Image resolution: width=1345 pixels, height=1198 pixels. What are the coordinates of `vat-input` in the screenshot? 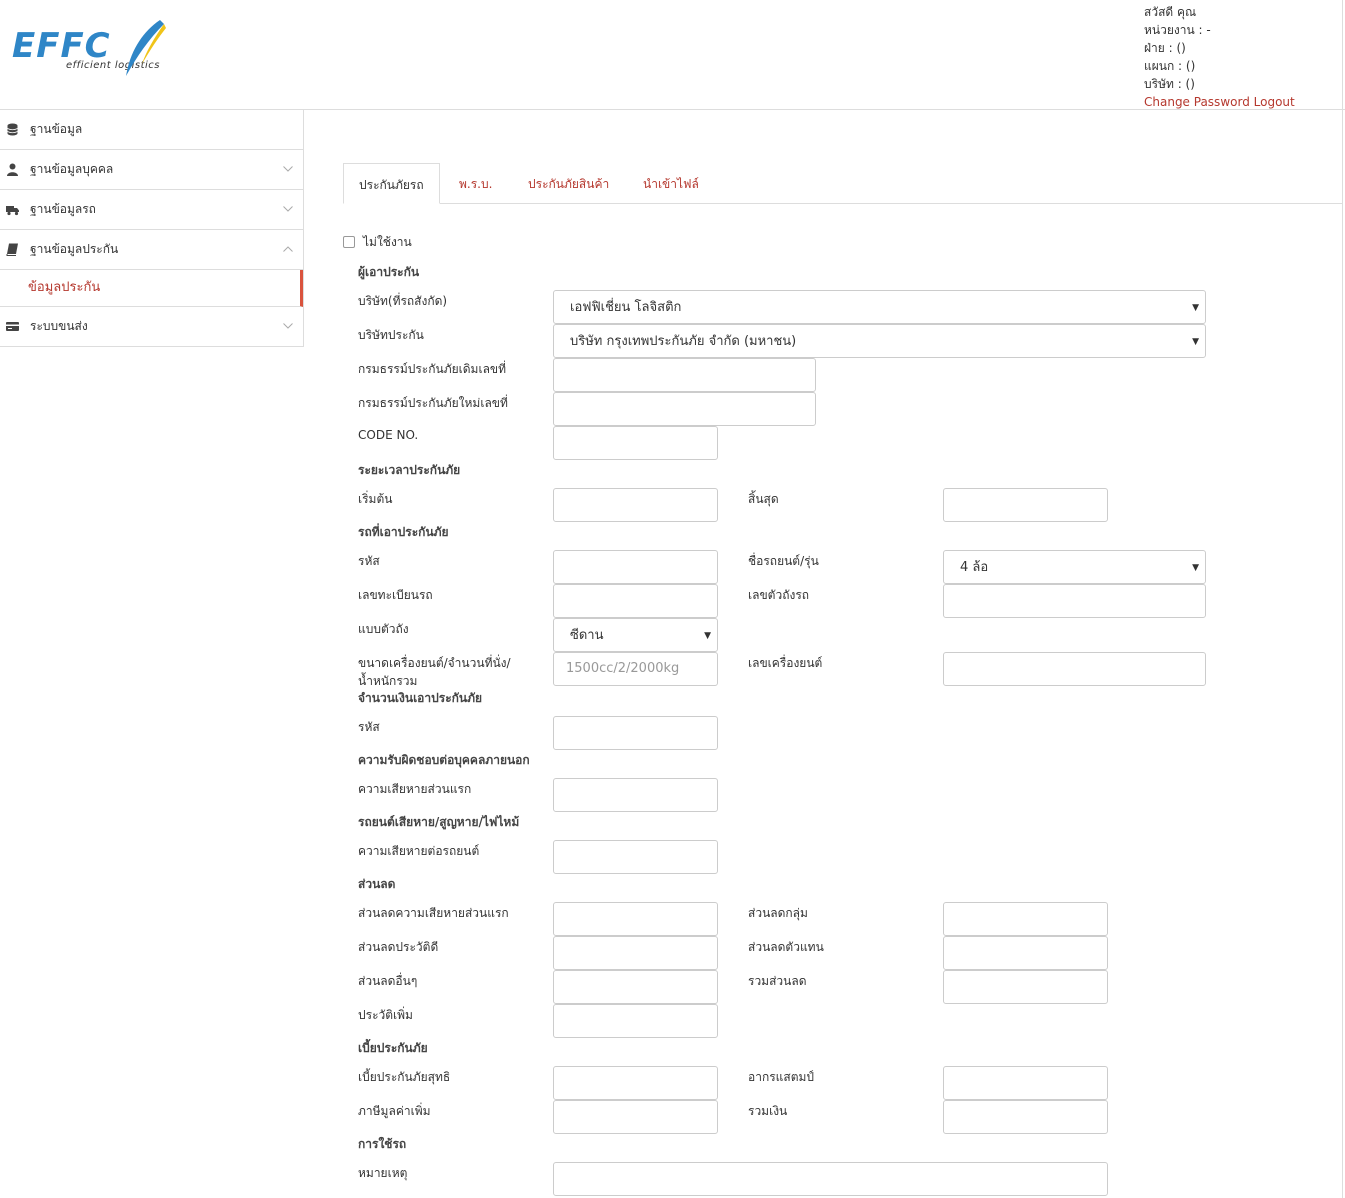 It's located at (635, 1117).